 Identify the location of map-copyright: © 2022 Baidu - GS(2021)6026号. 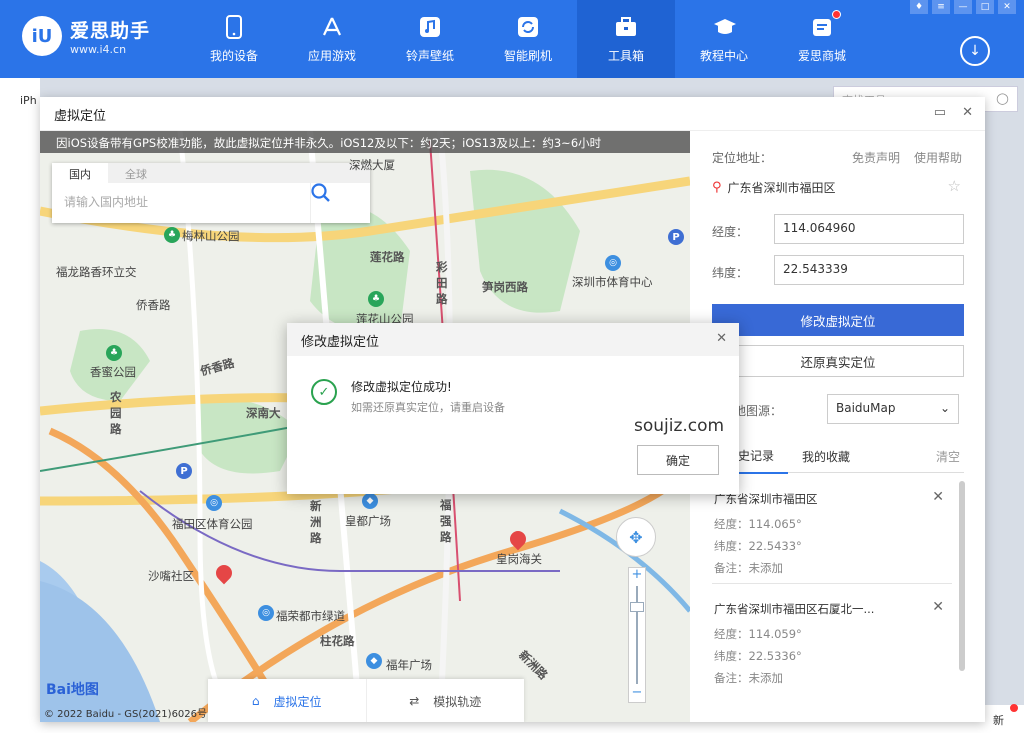
(126, 714).